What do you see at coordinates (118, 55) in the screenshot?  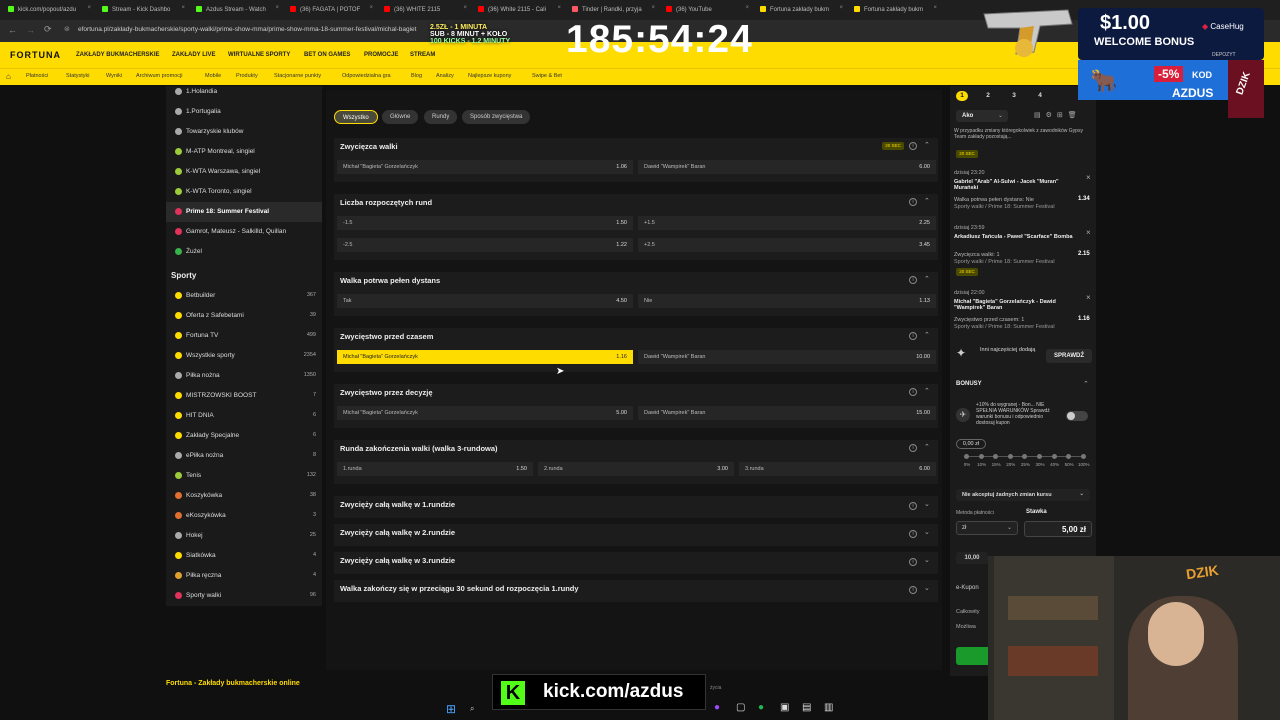 I see `nav-item: ZAKŁADY BUKMACHERSKIE` at bounding box center [118, 55].